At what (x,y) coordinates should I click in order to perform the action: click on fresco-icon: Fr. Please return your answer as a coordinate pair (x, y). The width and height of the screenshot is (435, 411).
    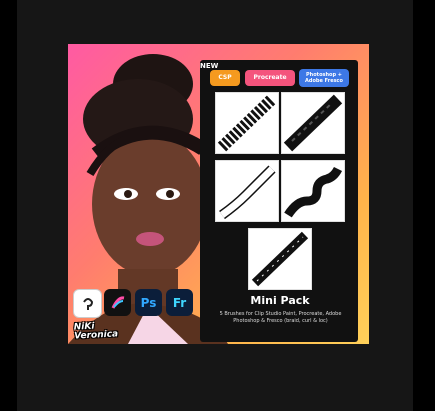
    Looking at the image, I should click on (179, 302).